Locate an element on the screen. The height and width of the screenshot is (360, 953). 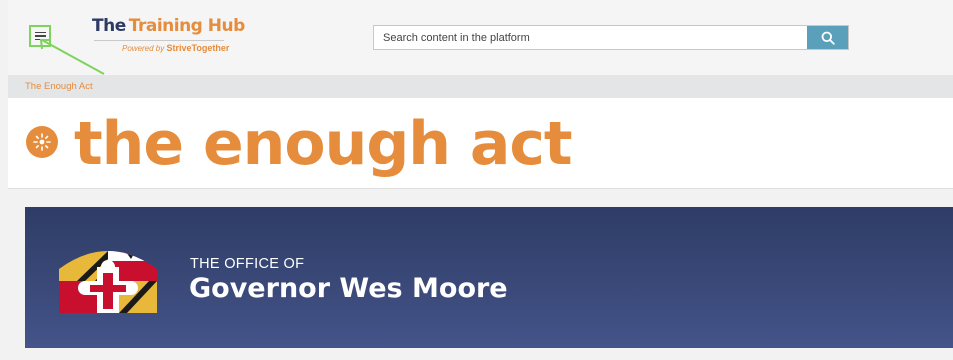
search-icon is located at coordinates (828, 38).